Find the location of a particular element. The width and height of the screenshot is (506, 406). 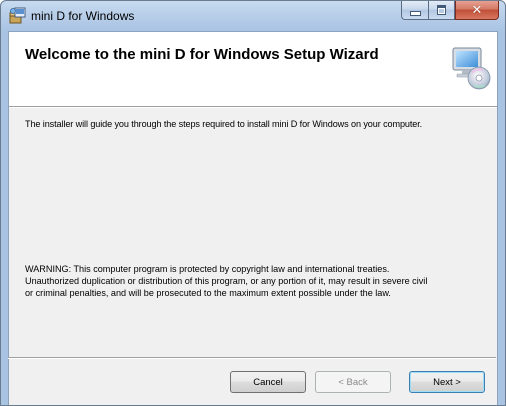

back-button: < Back is located at coordinates (353, 382).